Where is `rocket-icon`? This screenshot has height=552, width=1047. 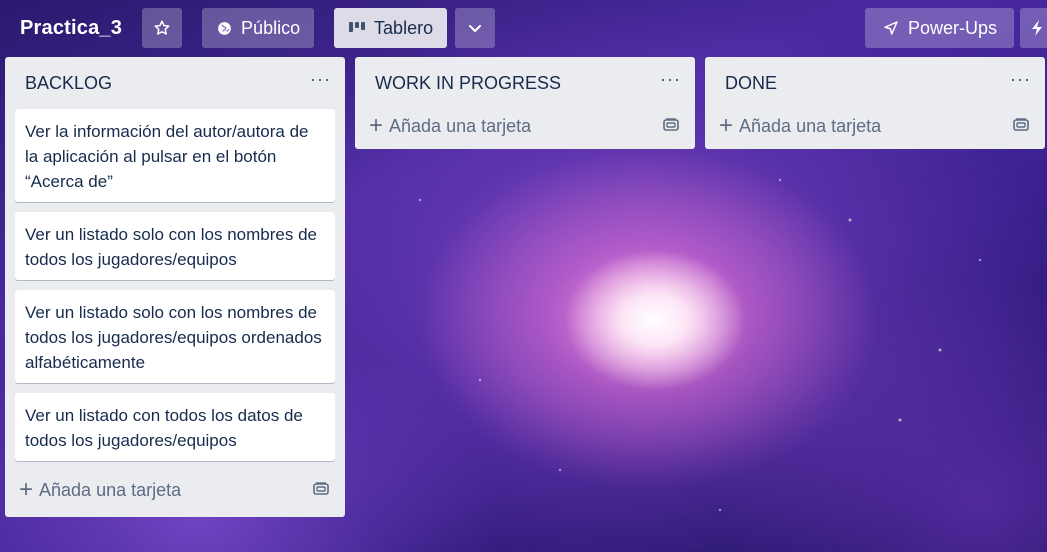 rocket-icon is located at coordinates (891, 28).